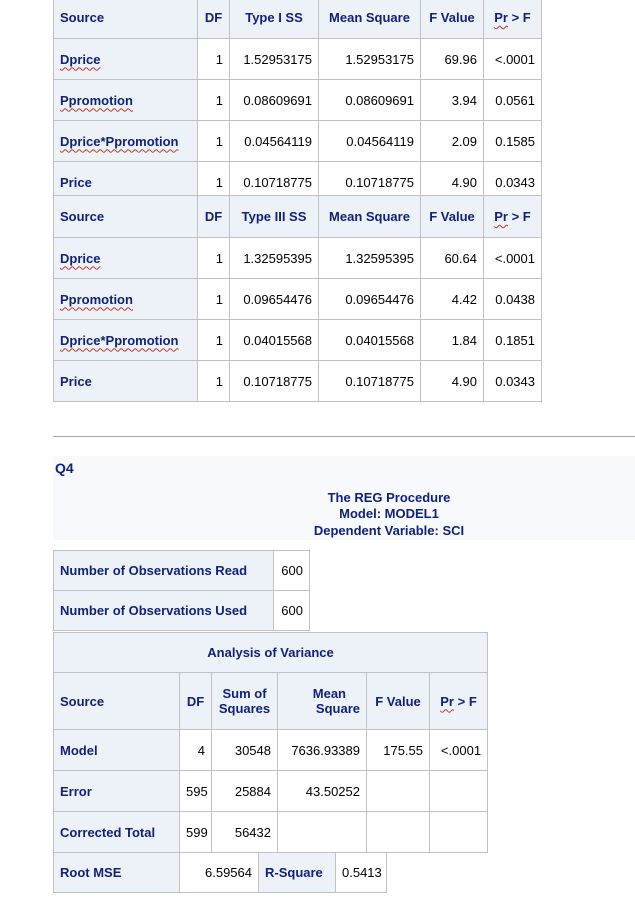 The width and height of the screenshot is (635, 924). Describe the element at coordinates (452, 340) in the screenshot. I see `f-value-cell: 1.84` at that location.